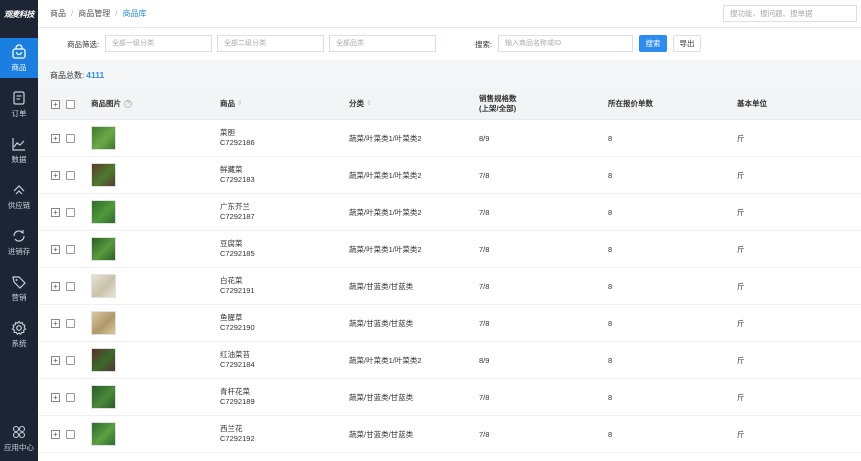 The image size is (861, 461). I want to click on product-name: 西兰花, so click(231, 429).